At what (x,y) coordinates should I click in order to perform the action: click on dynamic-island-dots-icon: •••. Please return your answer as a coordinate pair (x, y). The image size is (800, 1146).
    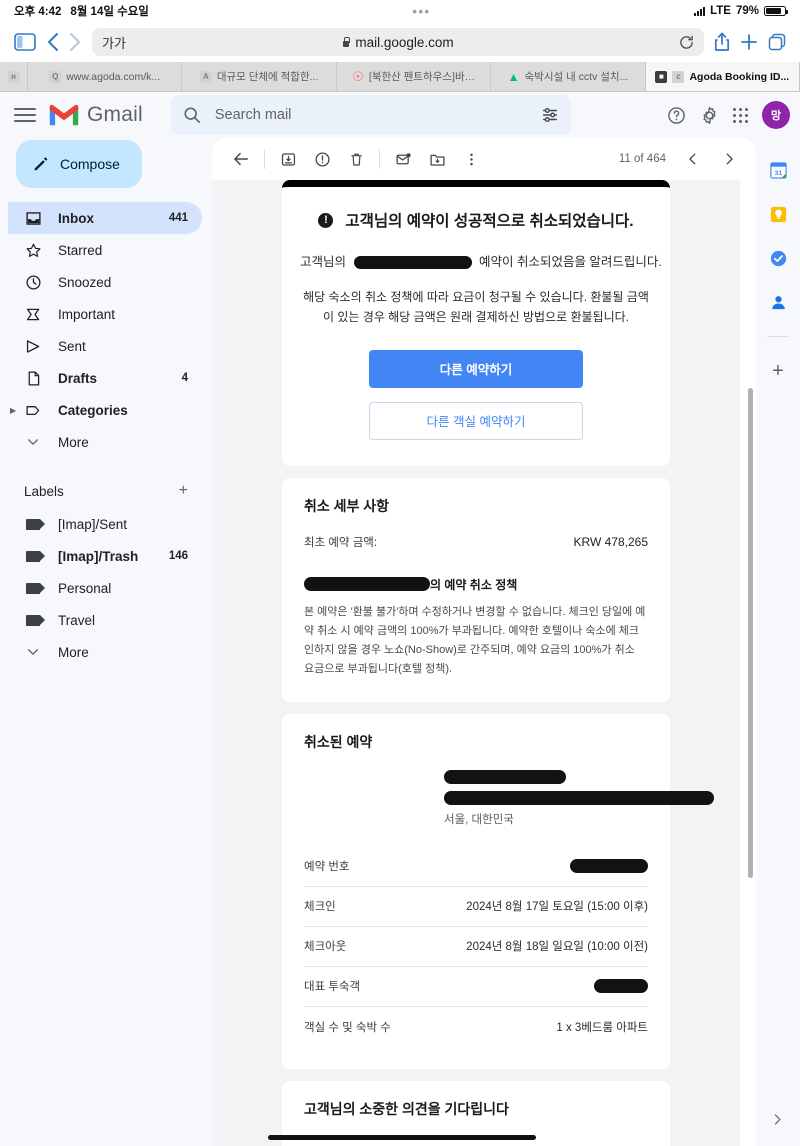
    Looking at the image, I should click on (421, 11).